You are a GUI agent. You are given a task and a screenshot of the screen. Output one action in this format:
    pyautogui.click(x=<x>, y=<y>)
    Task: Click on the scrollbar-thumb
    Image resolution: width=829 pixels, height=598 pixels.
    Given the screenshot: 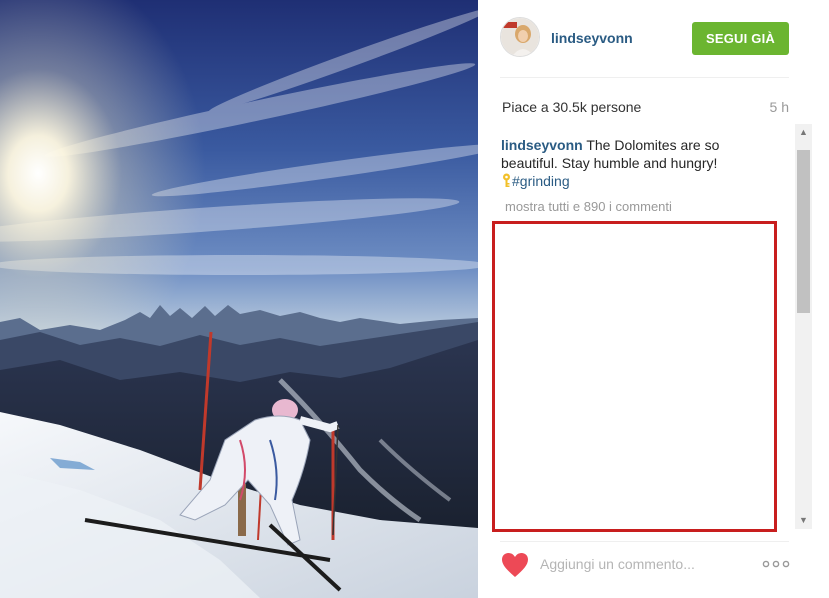 What is the action you would take?
    pyautogui.click(x=803, y=231)
    